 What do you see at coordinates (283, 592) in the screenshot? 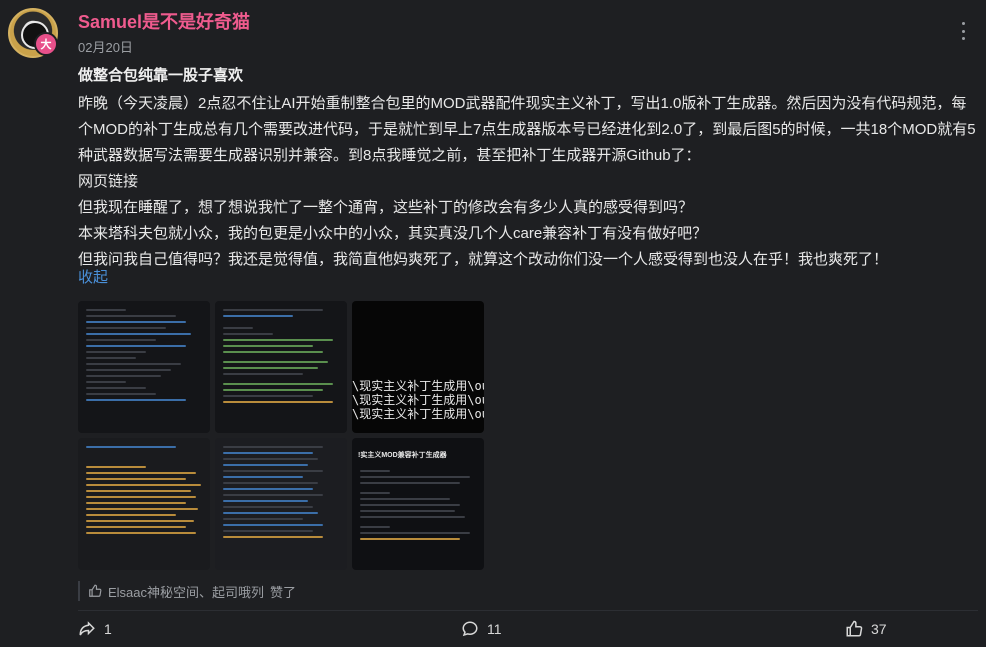
I see `liked-by-suffix: 赞了` at bounding box center [283, 592].